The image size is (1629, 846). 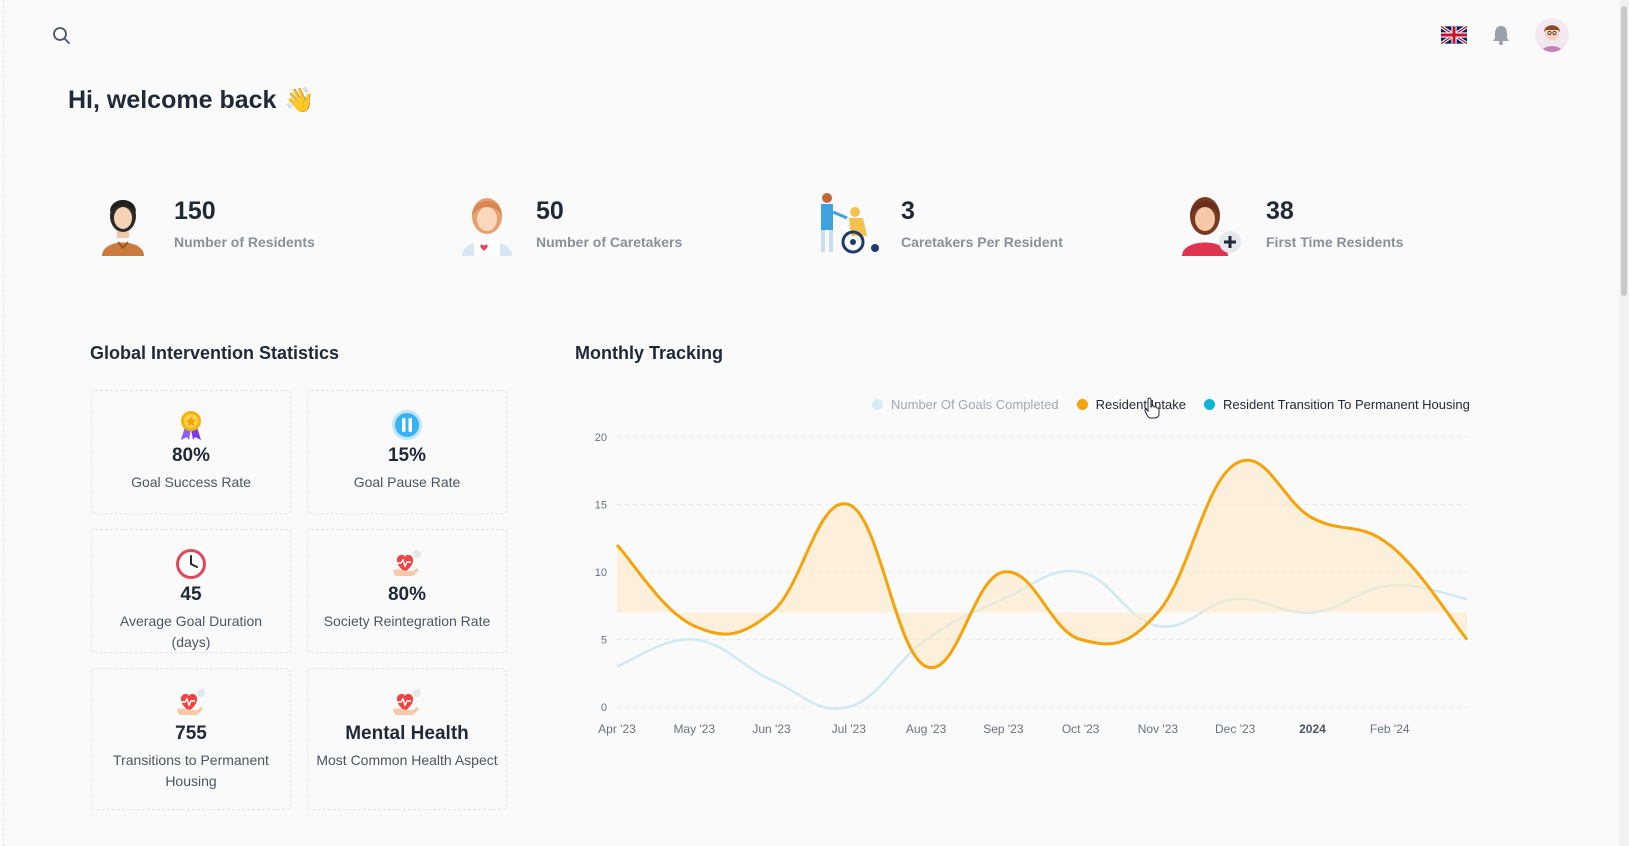 I want to click on monthly-tracking-title: Monthly Tracking, so click(x=649, y=353).